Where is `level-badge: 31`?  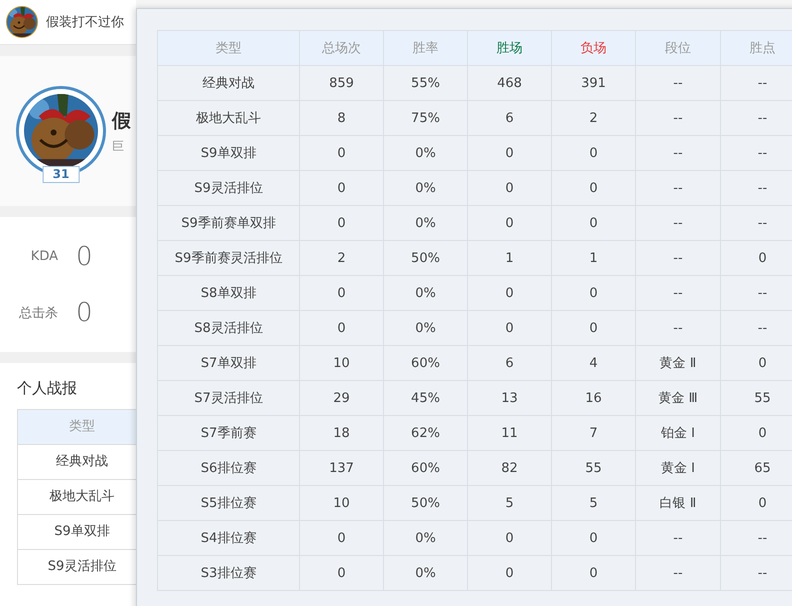
level-badge: 31 is located at coordinates (61, 174).